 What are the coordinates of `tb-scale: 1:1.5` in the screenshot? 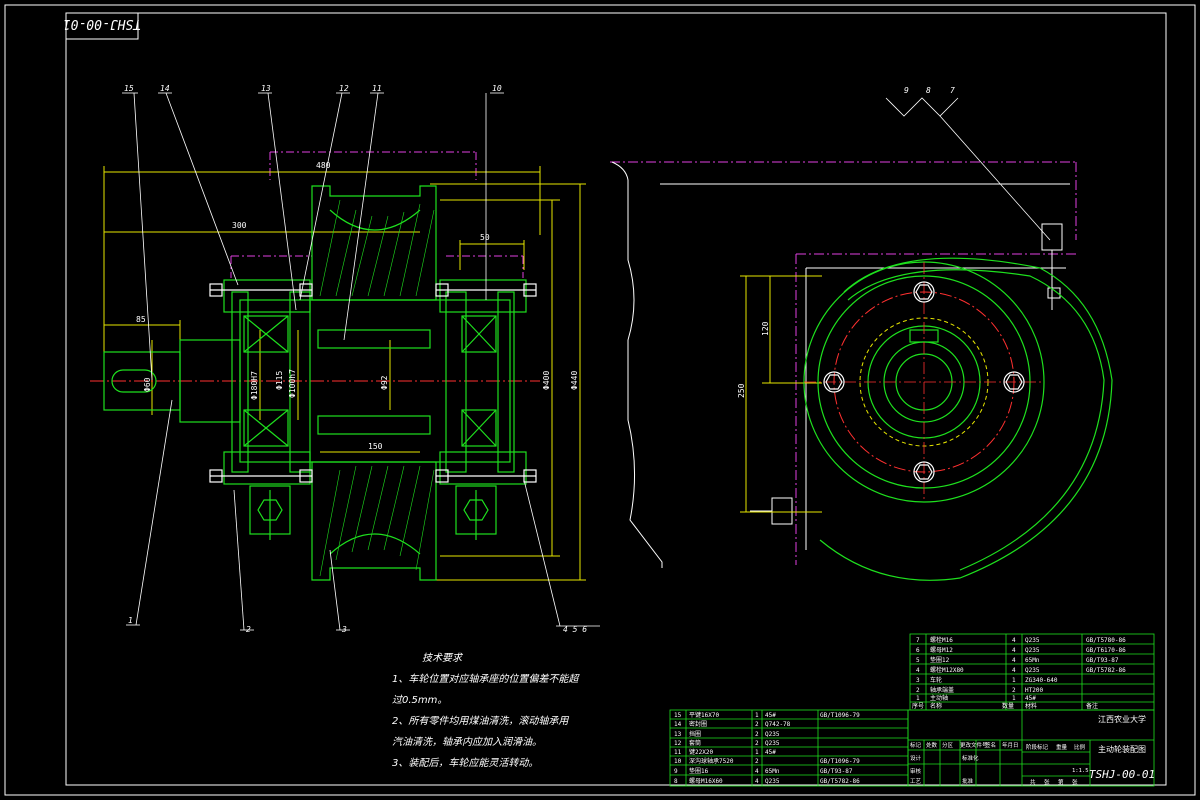 It's located at (1080, 771).